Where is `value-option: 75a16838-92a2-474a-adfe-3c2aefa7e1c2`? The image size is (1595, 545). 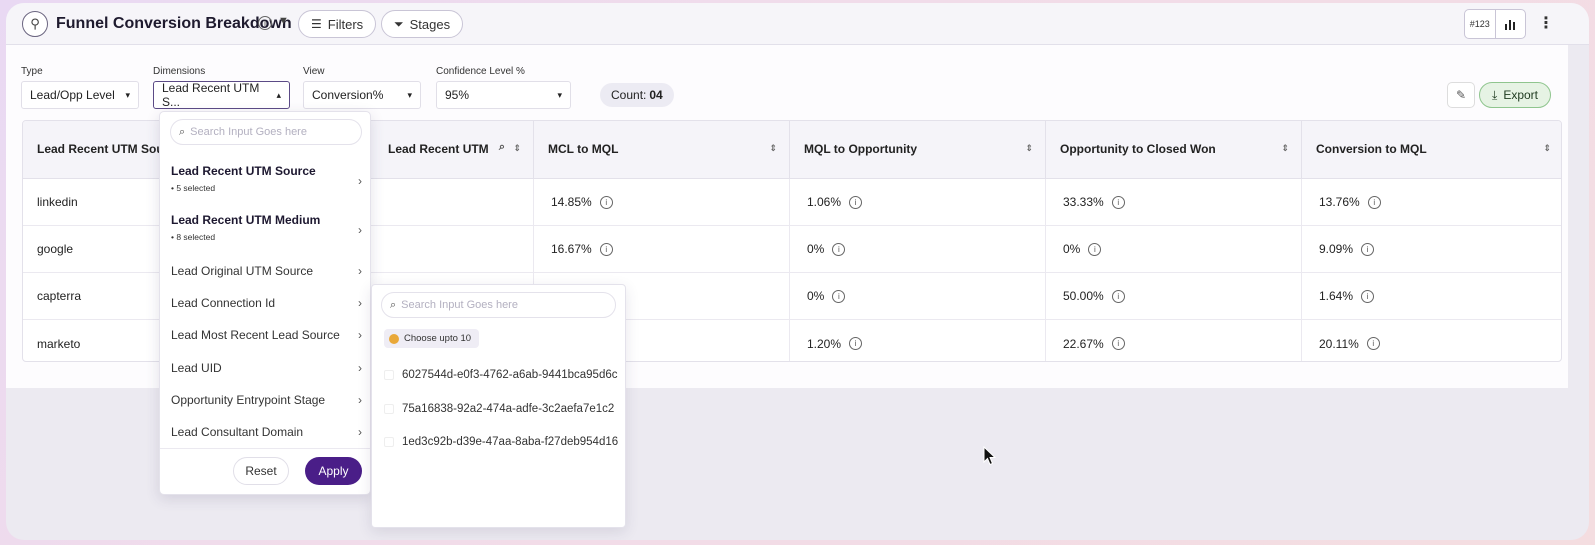
value-option: 75a16838-92a2-474a-adfe-3c2aefa7e1c2 is located at coordinates (499, 409).